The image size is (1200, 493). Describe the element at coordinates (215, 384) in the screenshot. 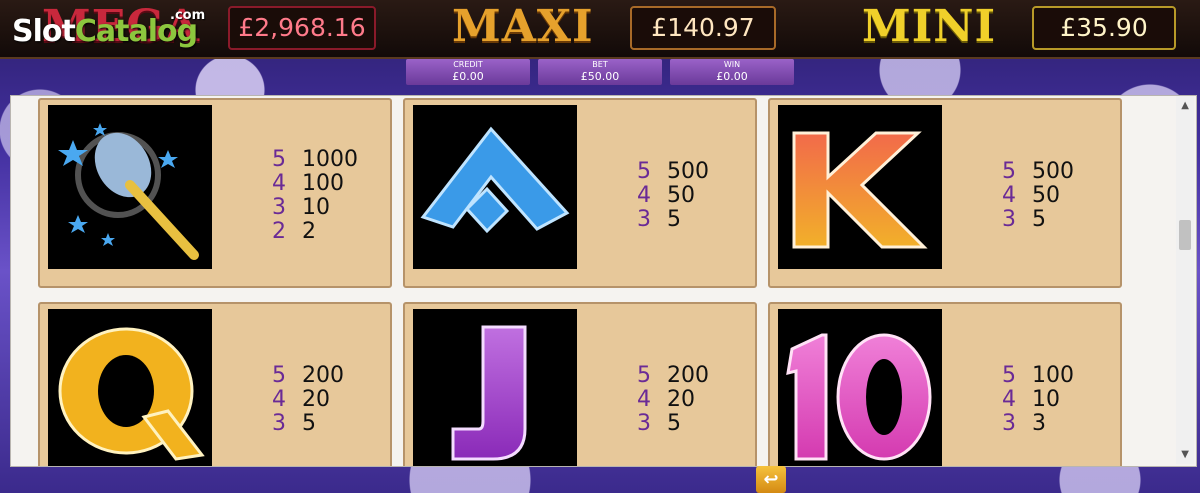

I see `paytable-cell-q: 5 200 4 20 35` at that location.